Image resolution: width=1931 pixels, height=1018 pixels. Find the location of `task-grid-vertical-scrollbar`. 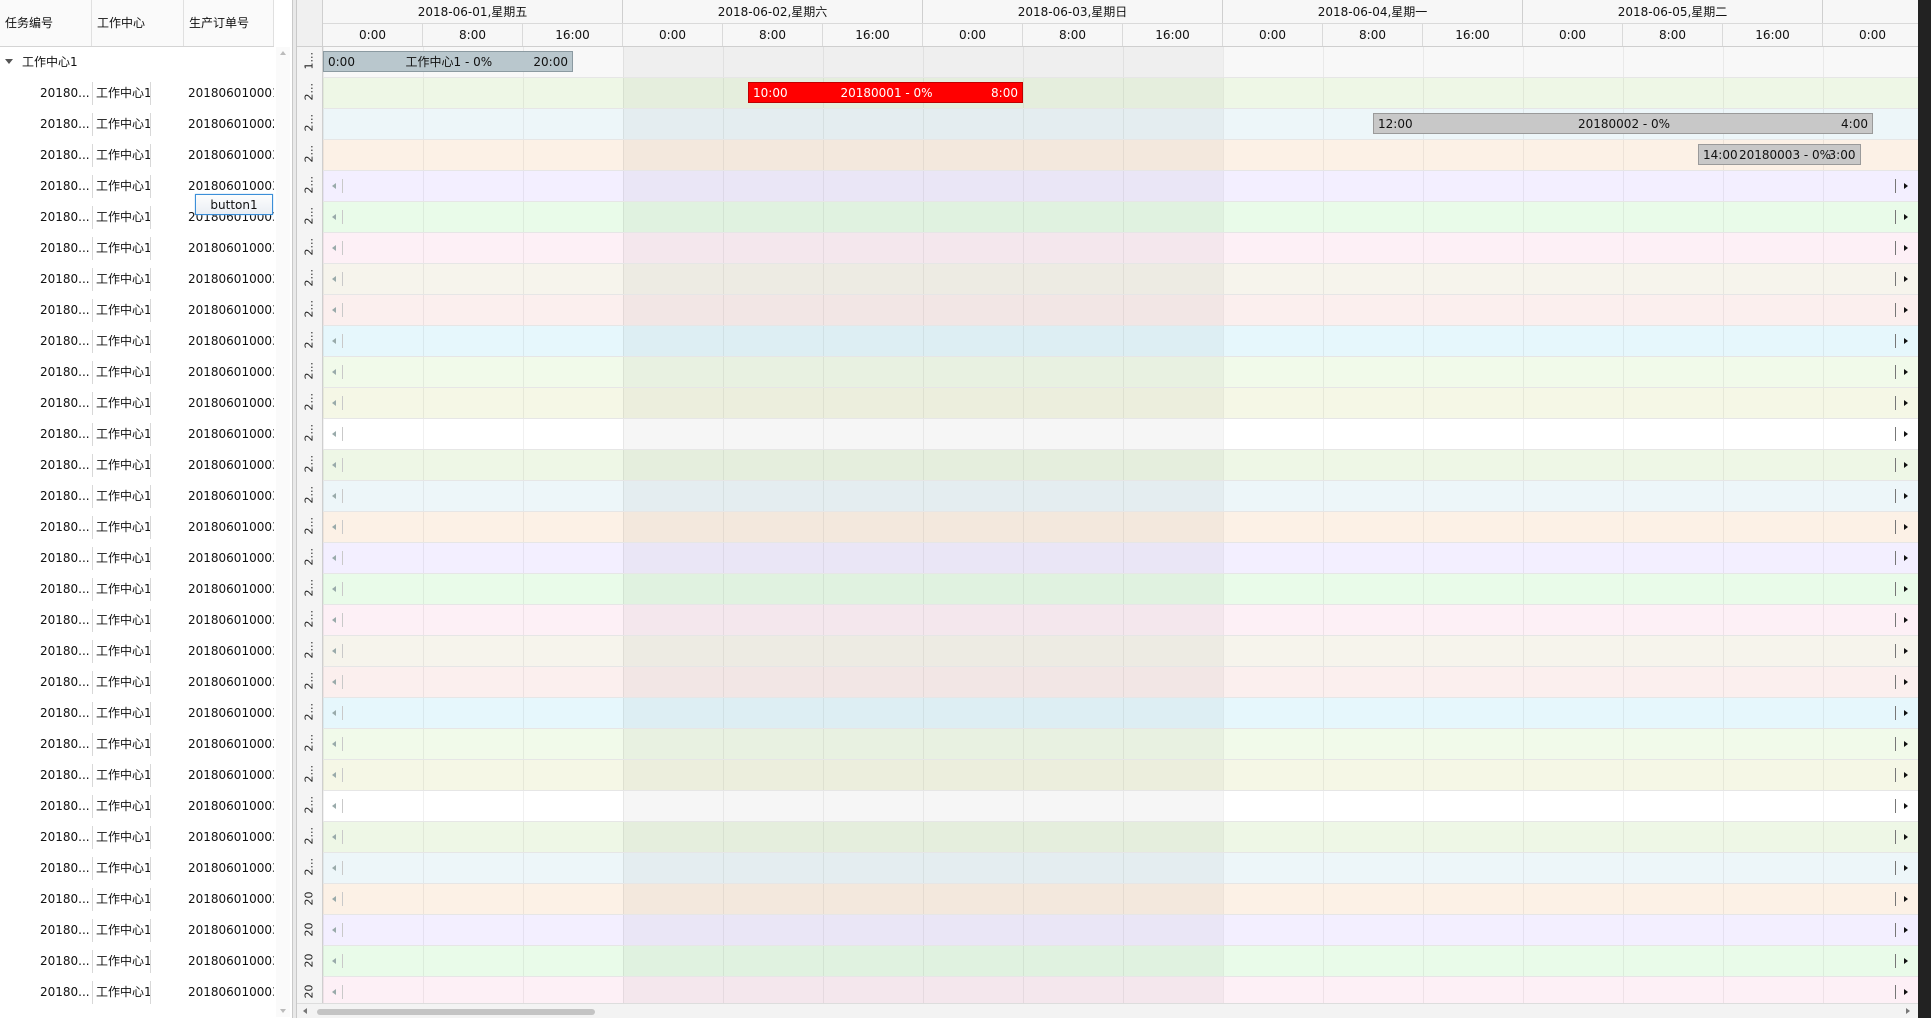

task-grid-vertical-scrollbar is located at coordinates (283, 532).